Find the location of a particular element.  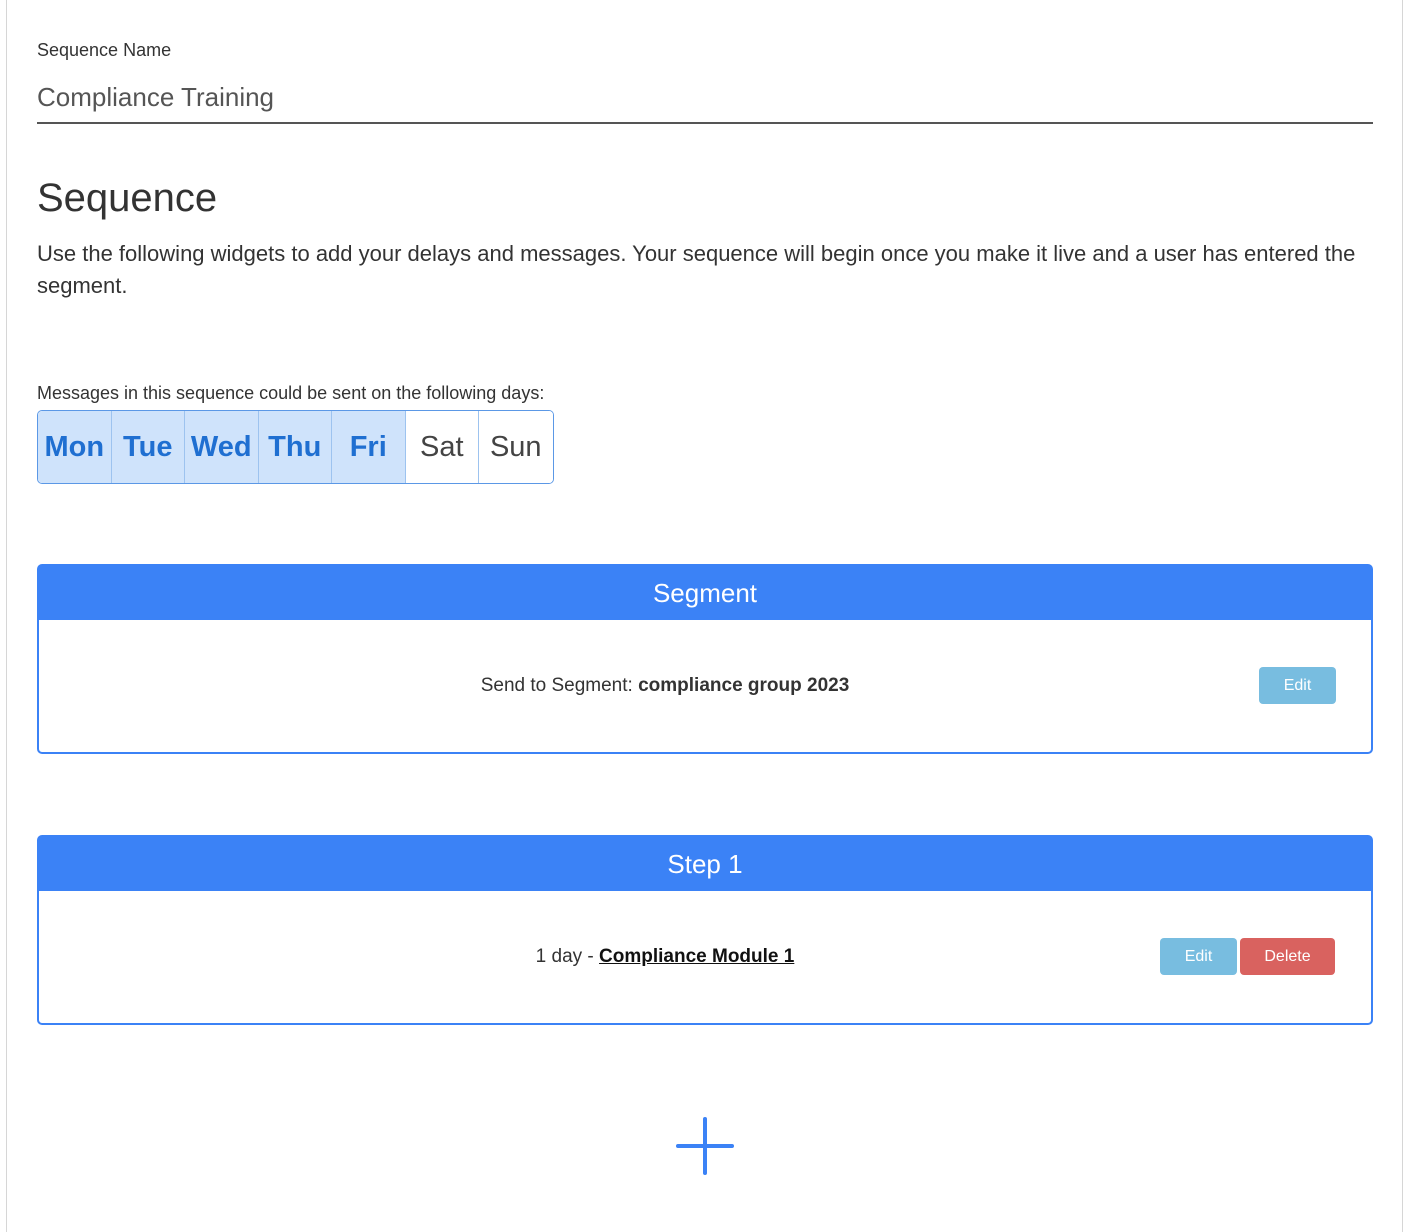

day-selector: Mon Tue Wed Thu Fri Sat Sun is located at coordinates (295, 447).